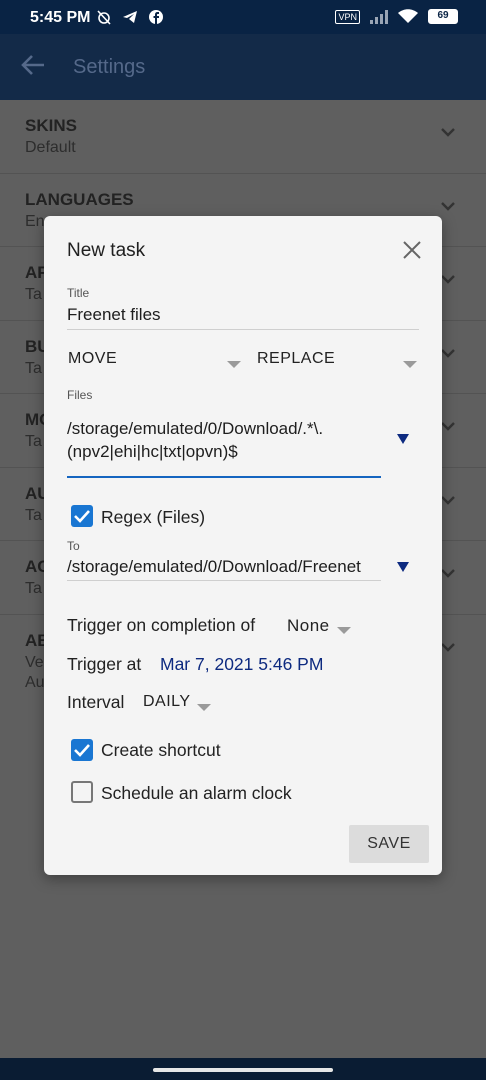 This screenshot has width=486, height=1080. What do you see at coordinates (389, 844) in the screenshot?
I see `save-button: SAVE` at bounding box center [389, 844].